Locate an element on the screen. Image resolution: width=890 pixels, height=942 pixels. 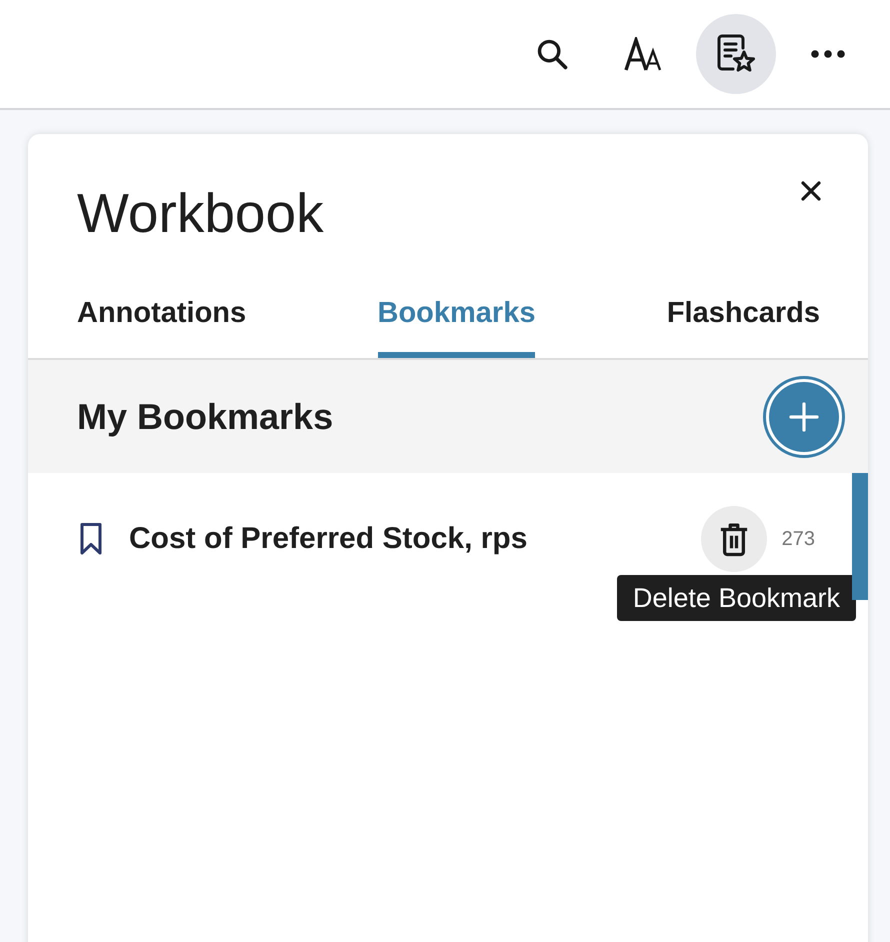
search-icon is located at coordinates (552, 54).